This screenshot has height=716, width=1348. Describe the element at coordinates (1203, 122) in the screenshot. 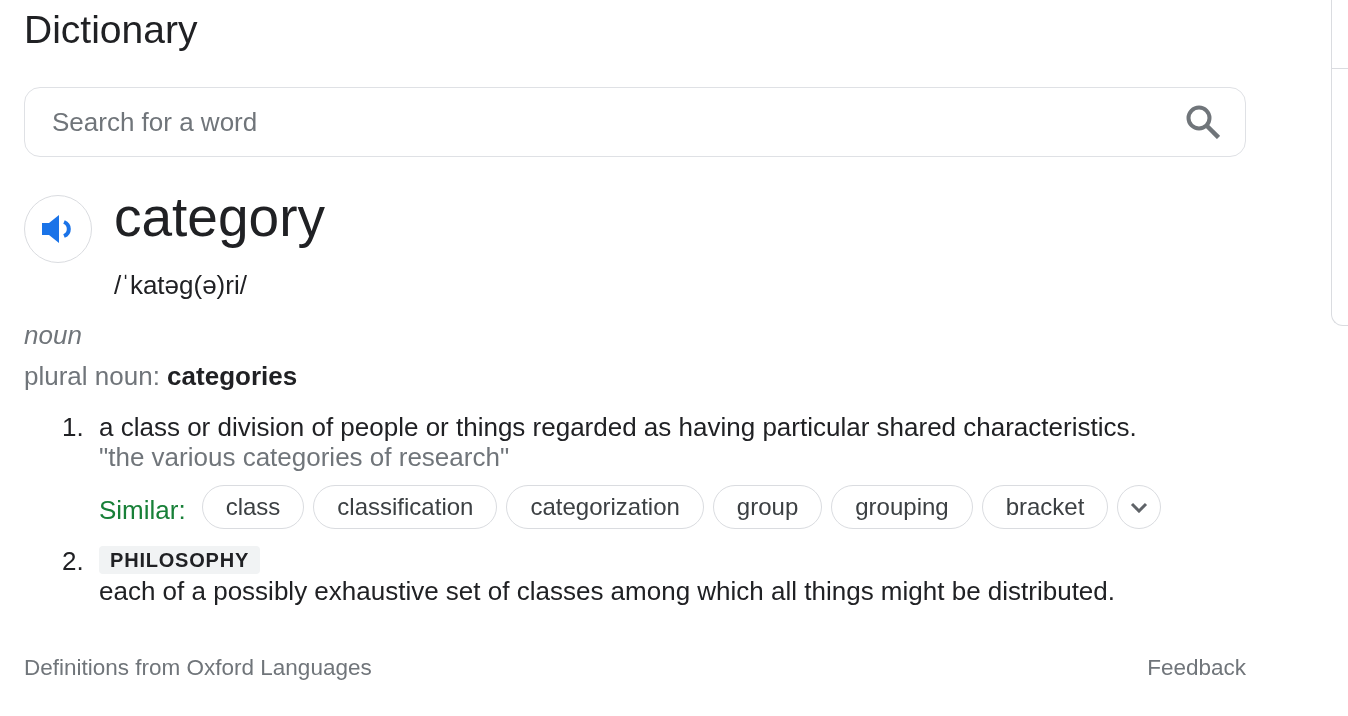

I see `search-icon` at that location.